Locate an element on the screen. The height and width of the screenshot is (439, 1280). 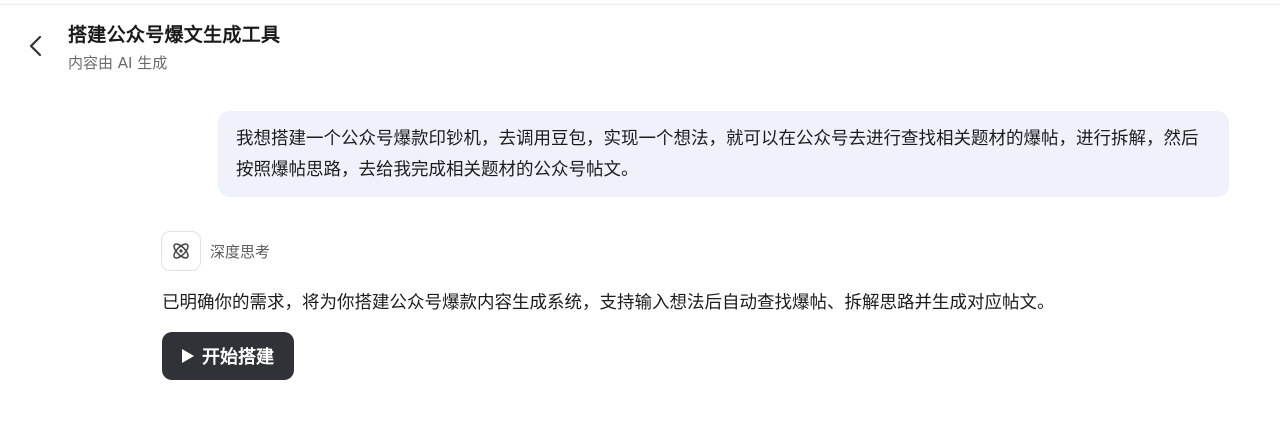
back-button is located at coordinates (36, 46).